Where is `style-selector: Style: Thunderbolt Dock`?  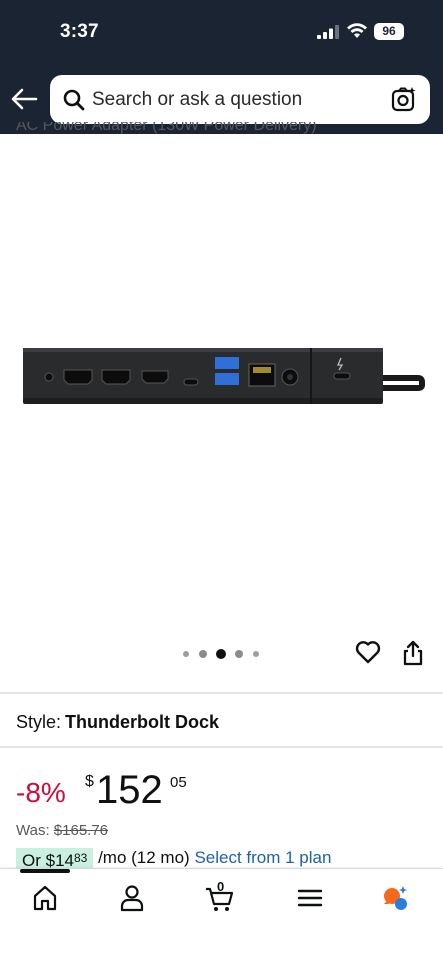 style-selector: Style: Thunderbolt Dock is located at coordinates (117, 722).